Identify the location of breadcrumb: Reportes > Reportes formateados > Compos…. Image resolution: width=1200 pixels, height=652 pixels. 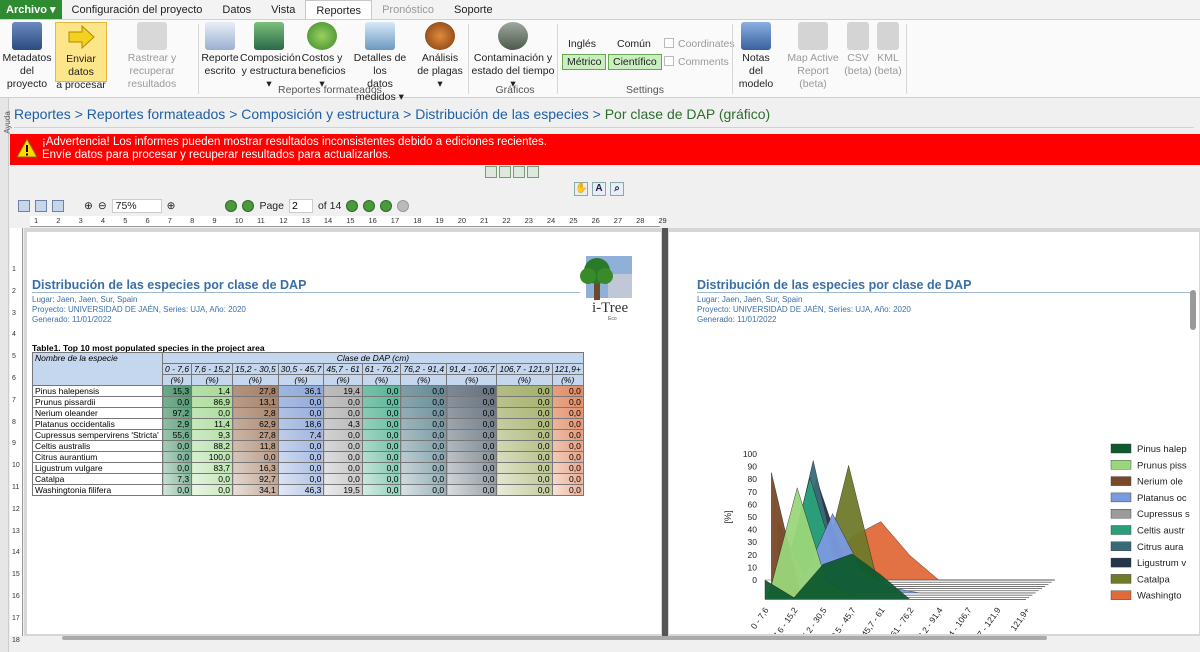
(604, 117).